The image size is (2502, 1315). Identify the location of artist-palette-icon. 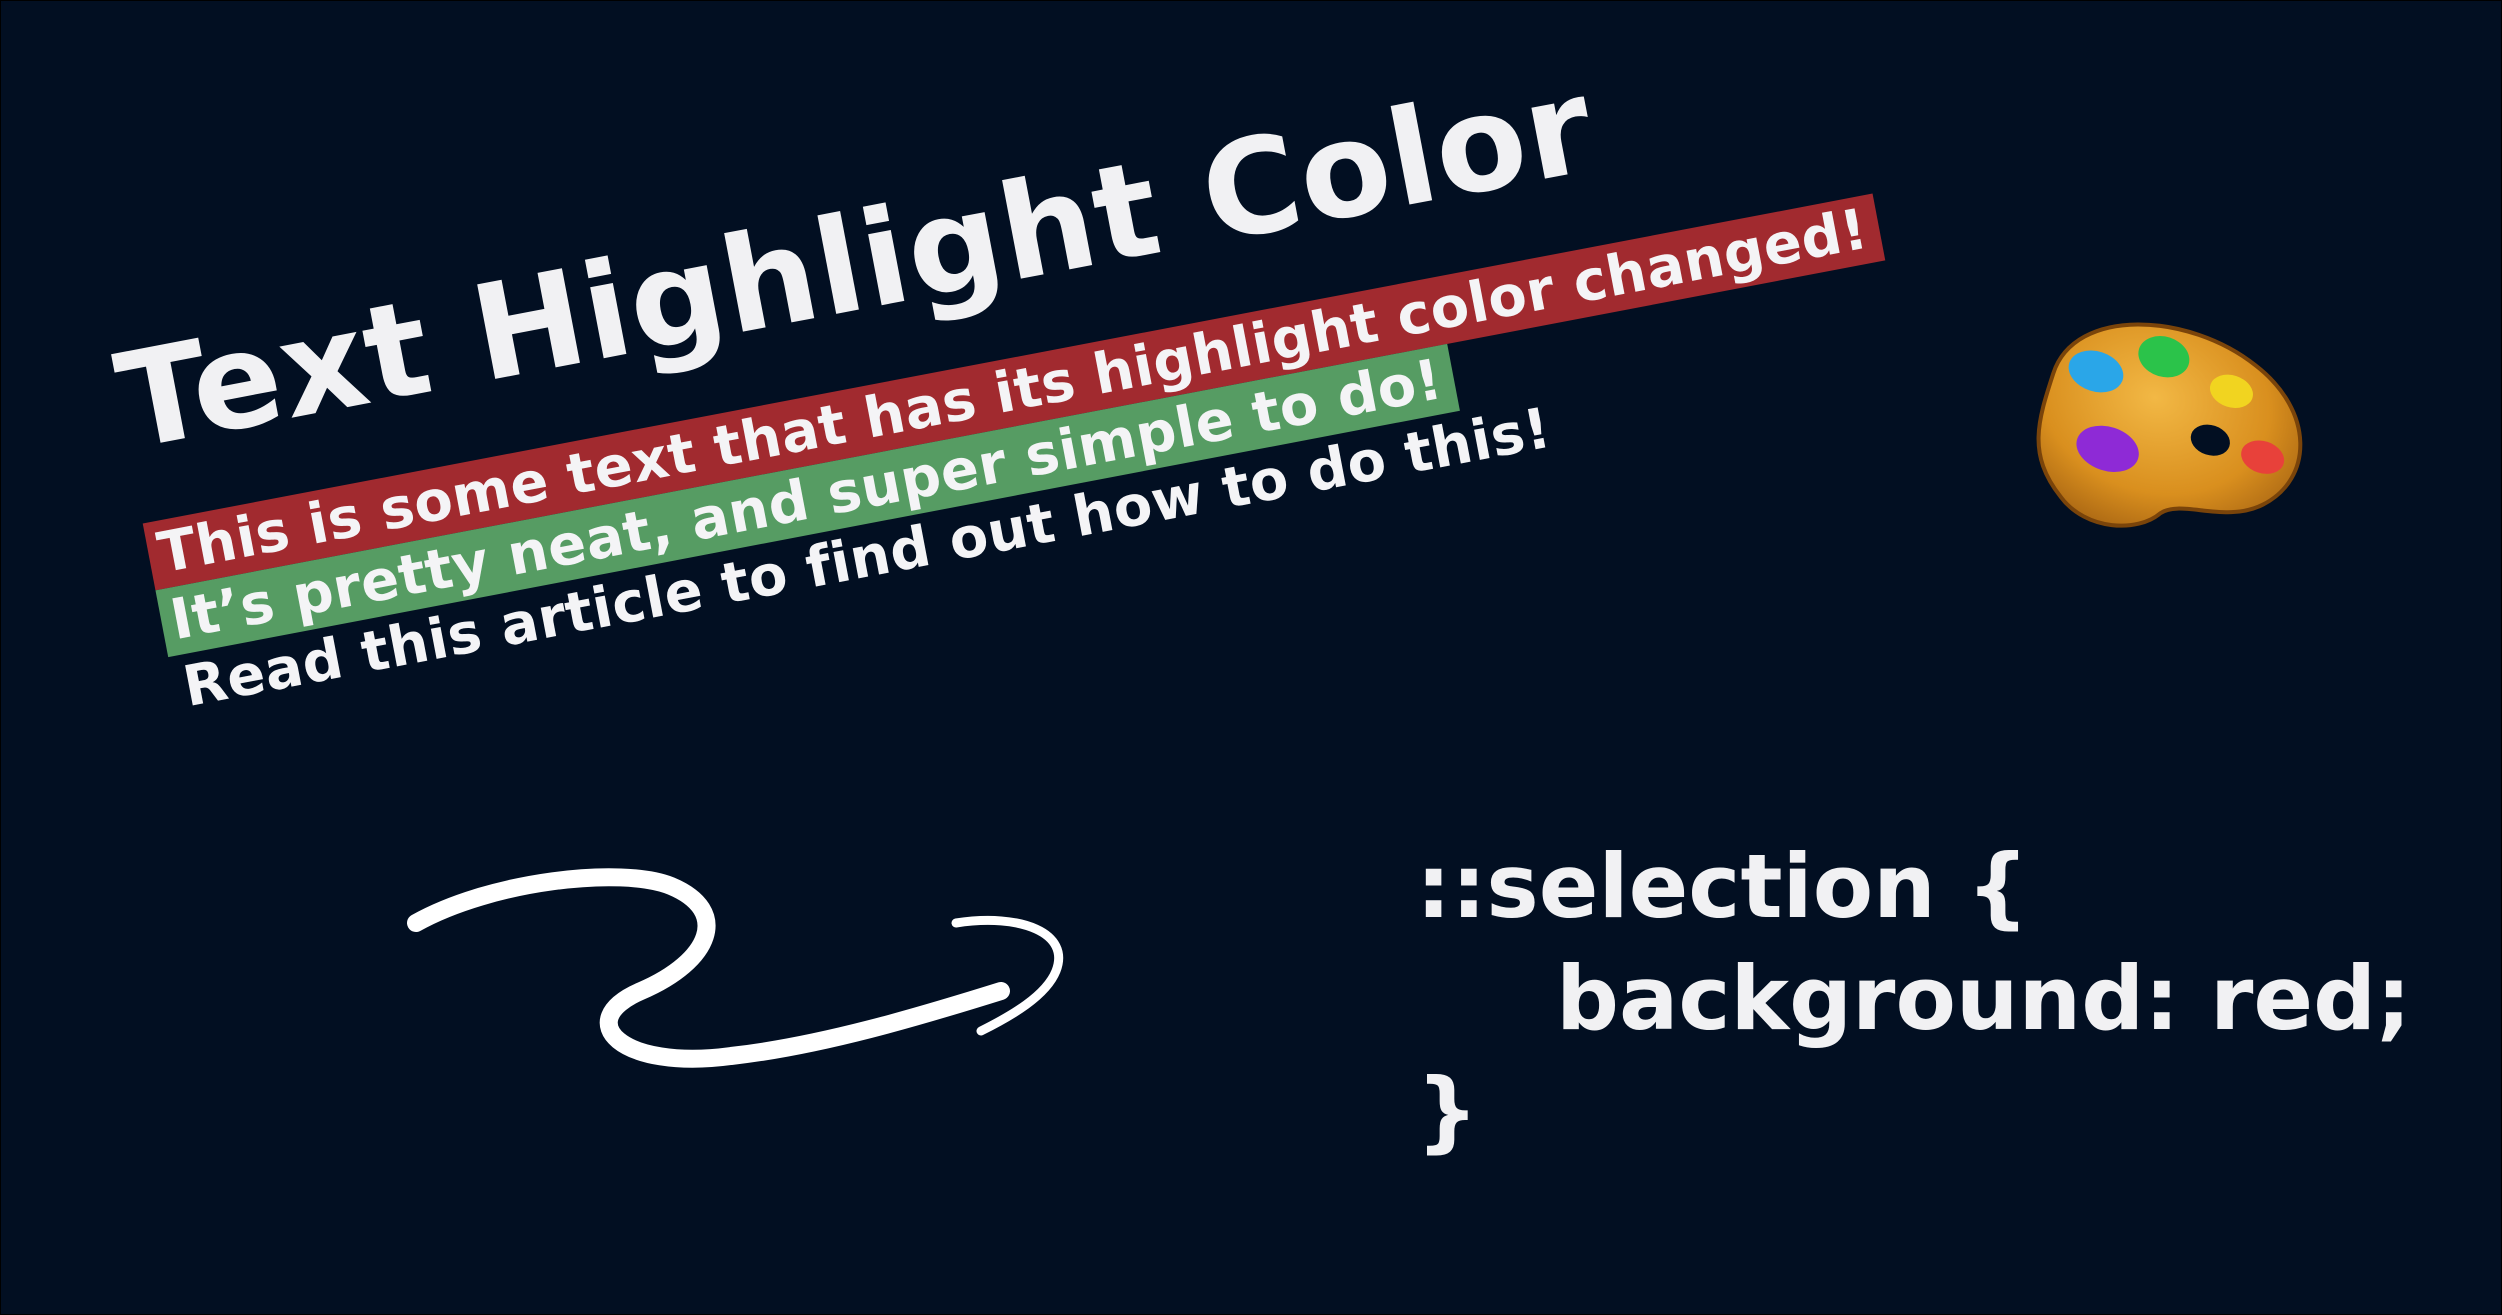
(2169, 425).